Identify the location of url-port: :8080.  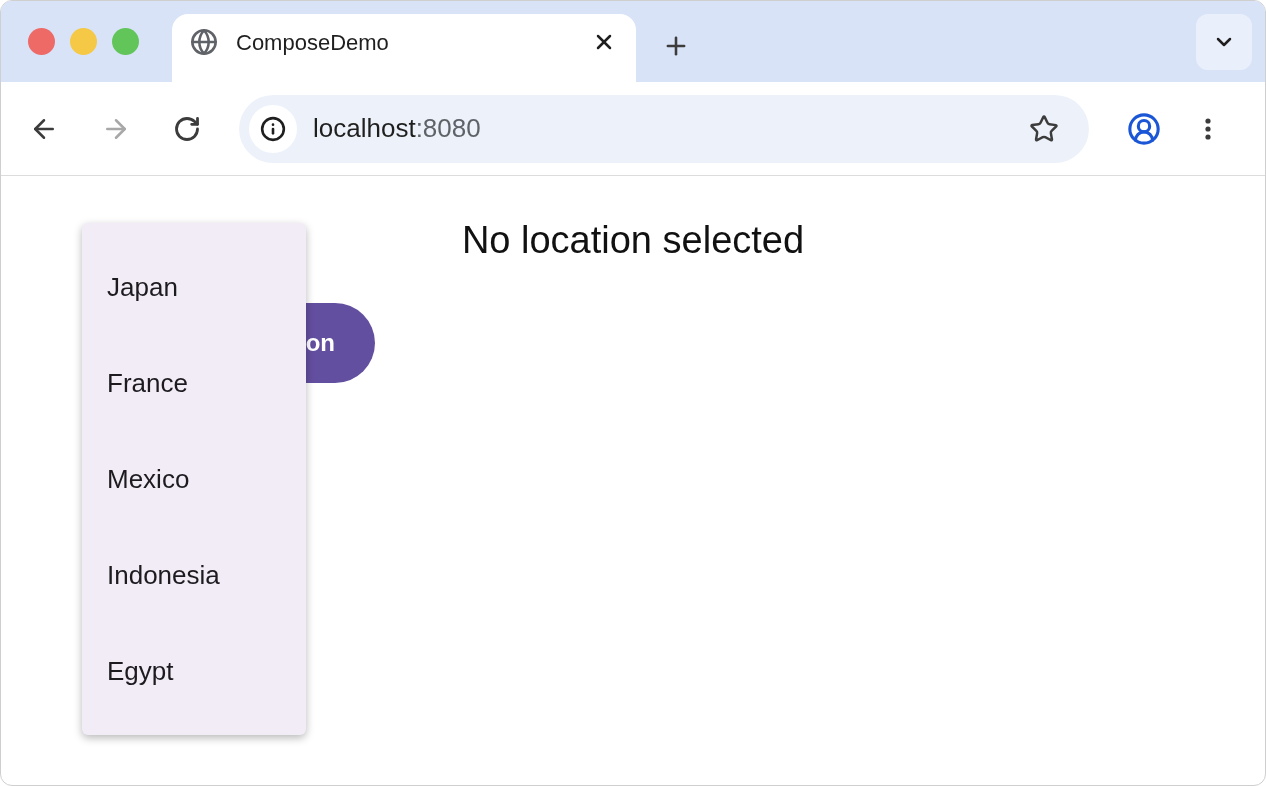
(448, 128).